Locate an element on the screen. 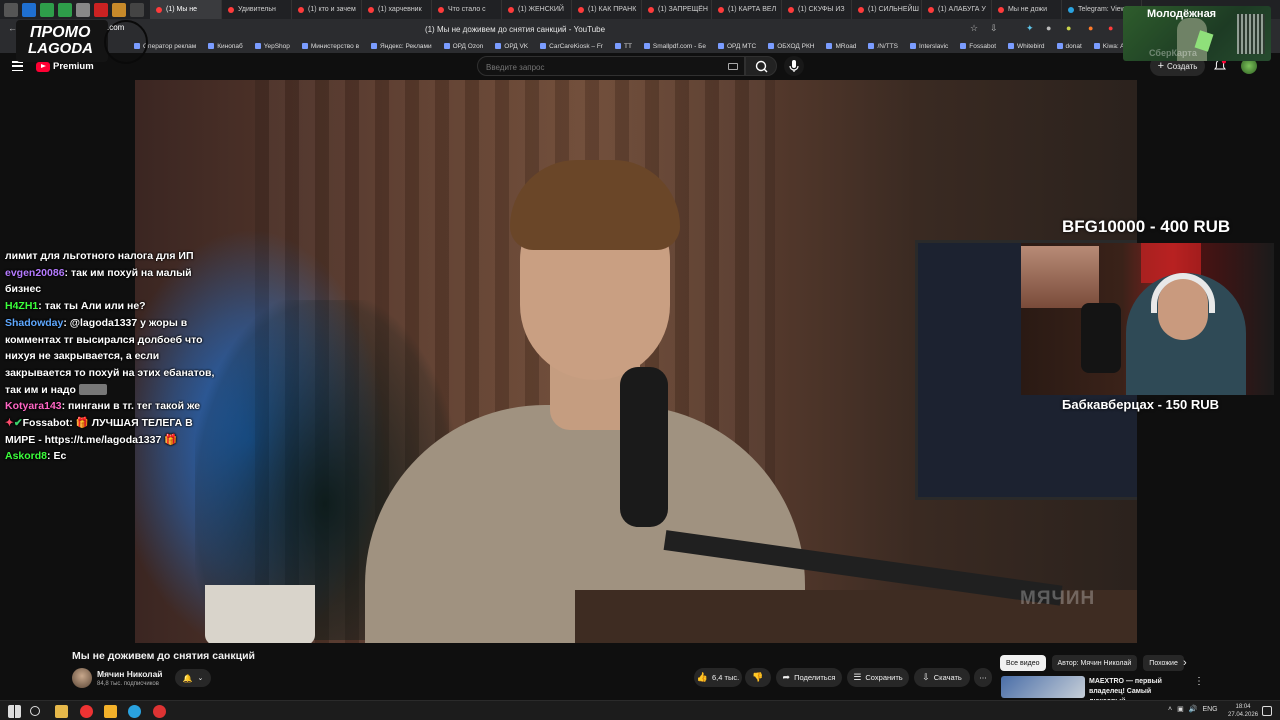  bookmark-item: Interslavic is located at coordinates (929, 46).